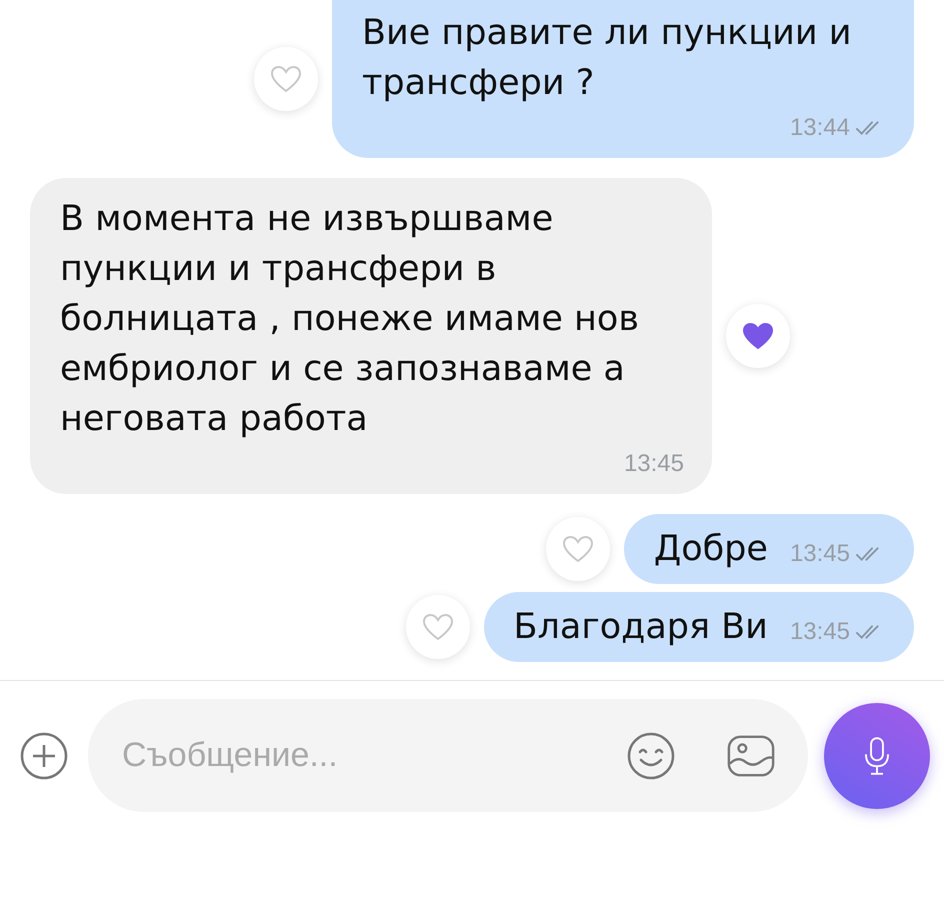 Image resolution: width=944 pixels, height=916 pixels. I want to click on message-text: Благодаря Ви, so click(641, 627).